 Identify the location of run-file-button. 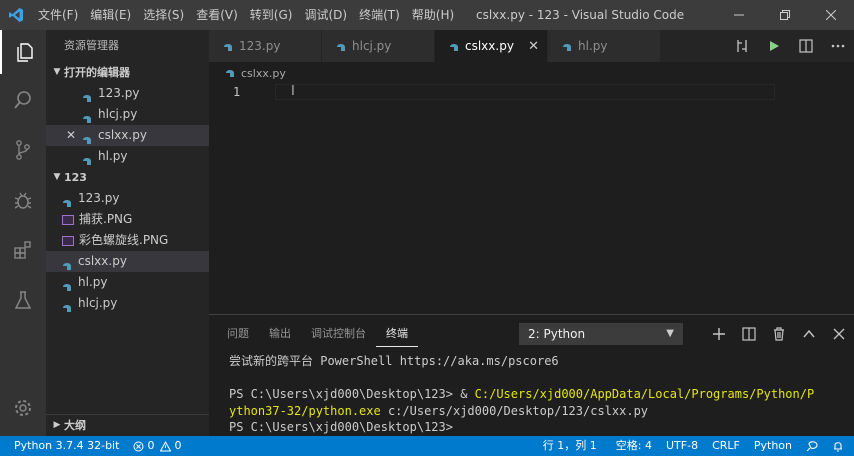
(774, 46).